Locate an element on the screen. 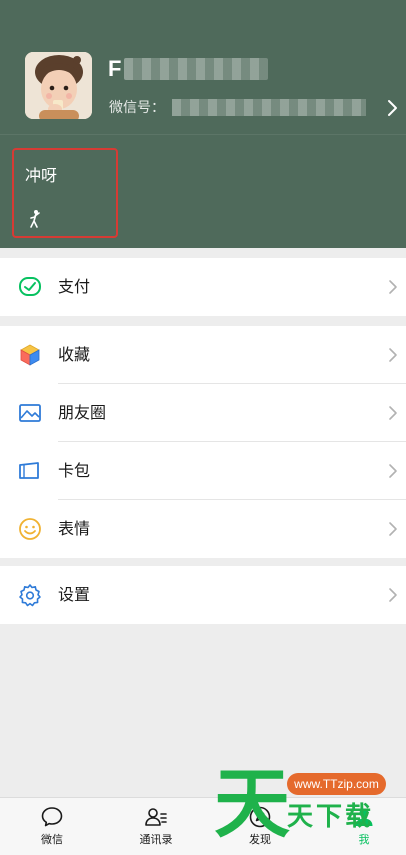 The image size is (406, 855). picture-icon is located at coordinates (30, 413).